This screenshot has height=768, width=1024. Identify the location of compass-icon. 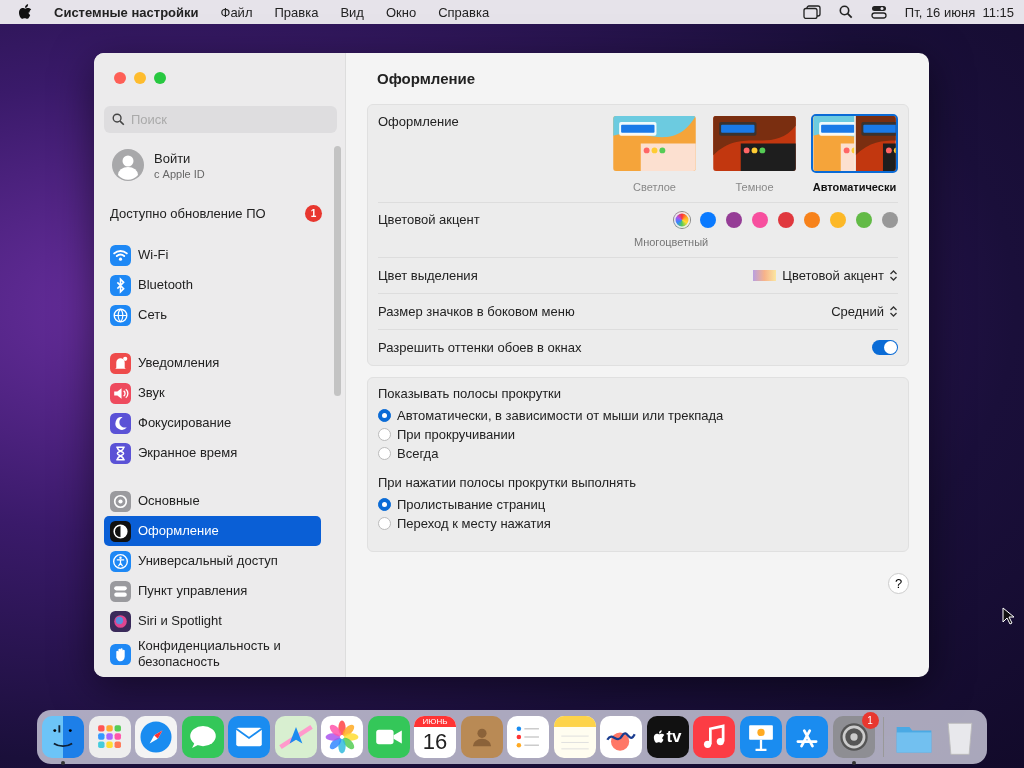
(156, 737).